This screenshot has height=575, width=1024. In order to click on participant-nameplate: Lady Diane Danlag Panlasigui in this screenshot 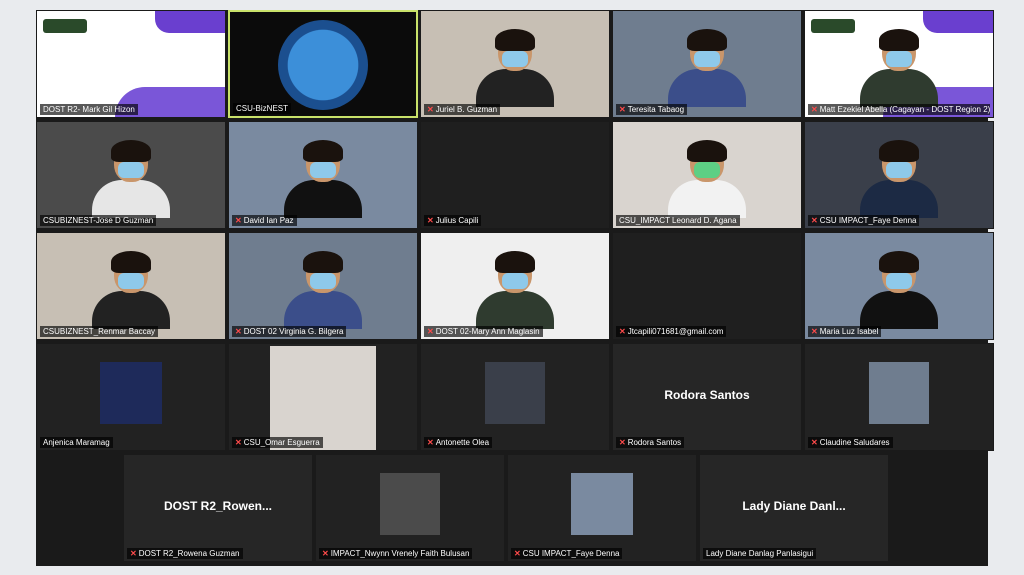, I will do `click(760, 553)`.